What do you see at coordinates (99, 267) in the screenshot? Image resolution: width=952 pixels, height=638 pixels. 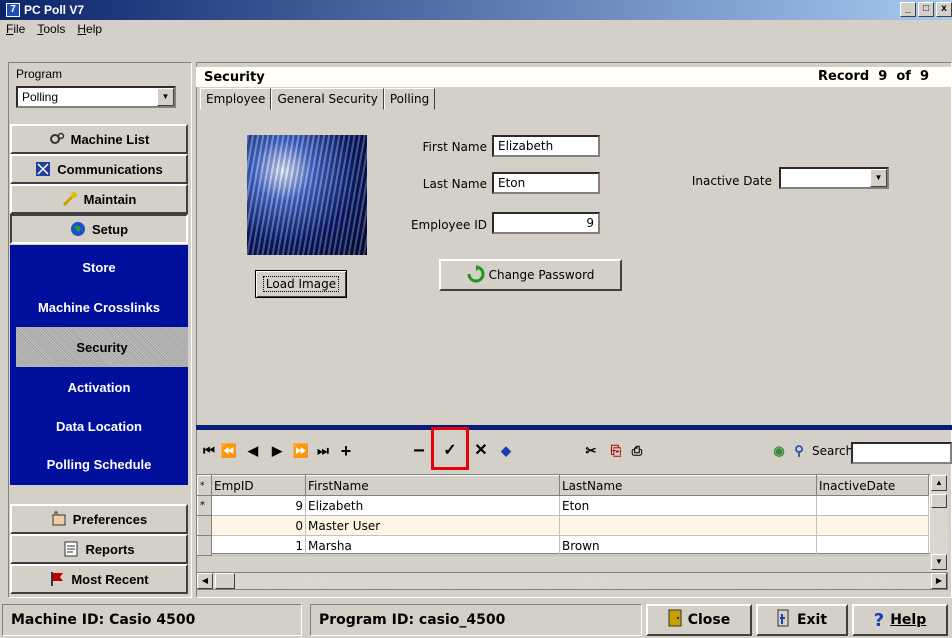 I see `submenu-store: Store` at bounding box center [99, 267].